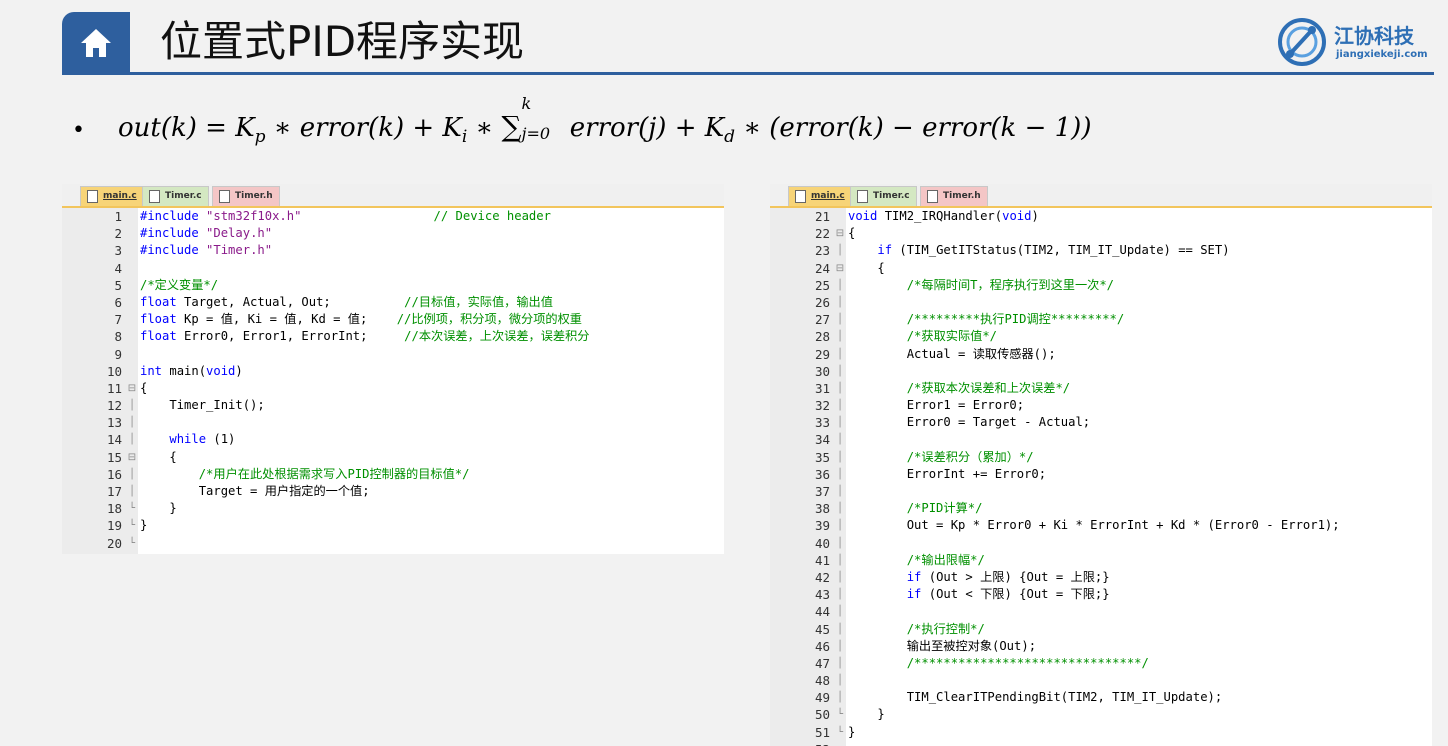 Image resolution: width=1448 pixels, height=746 pixels. What do you see at coordinates (1101, 405) in the screenshot?
I see `code-line: 32 │ Error1 = Error0;` at bounding box center [1101, 405].